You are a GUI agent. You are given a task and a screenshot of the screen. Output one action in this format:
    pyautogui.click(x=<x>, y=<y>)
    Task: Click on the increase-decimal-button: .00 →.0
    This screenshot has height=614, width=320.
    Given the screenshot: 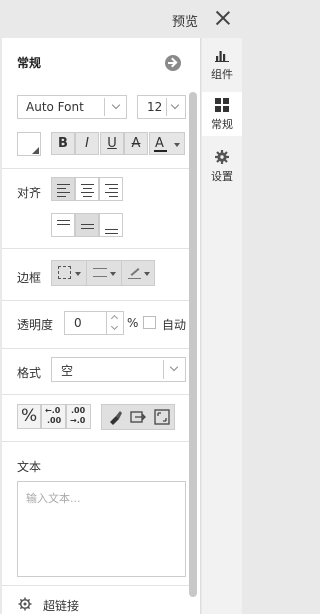 What is the action you would take?
    pyautogui.click(x=78, y=416)
    